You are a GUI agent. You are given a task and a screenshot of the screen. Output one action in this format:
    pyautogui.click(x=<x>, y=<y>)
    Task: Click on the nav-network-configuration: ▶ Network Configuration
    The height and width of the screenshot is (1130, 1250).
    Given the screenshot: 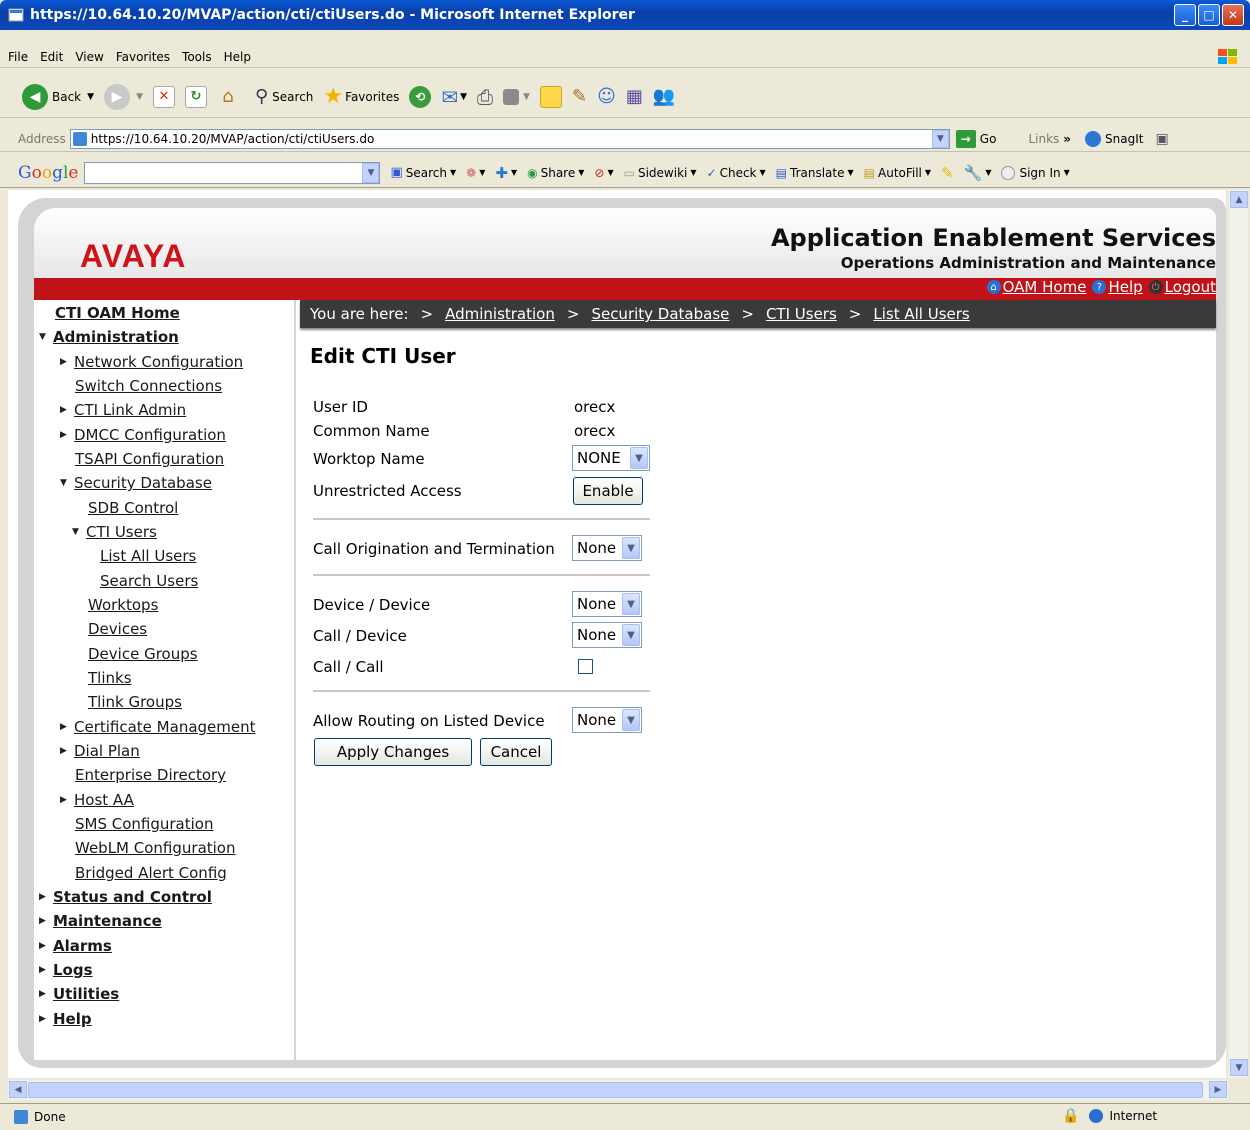 What is the action you would take?
    pyautogui.click(x=151, y=362)
    